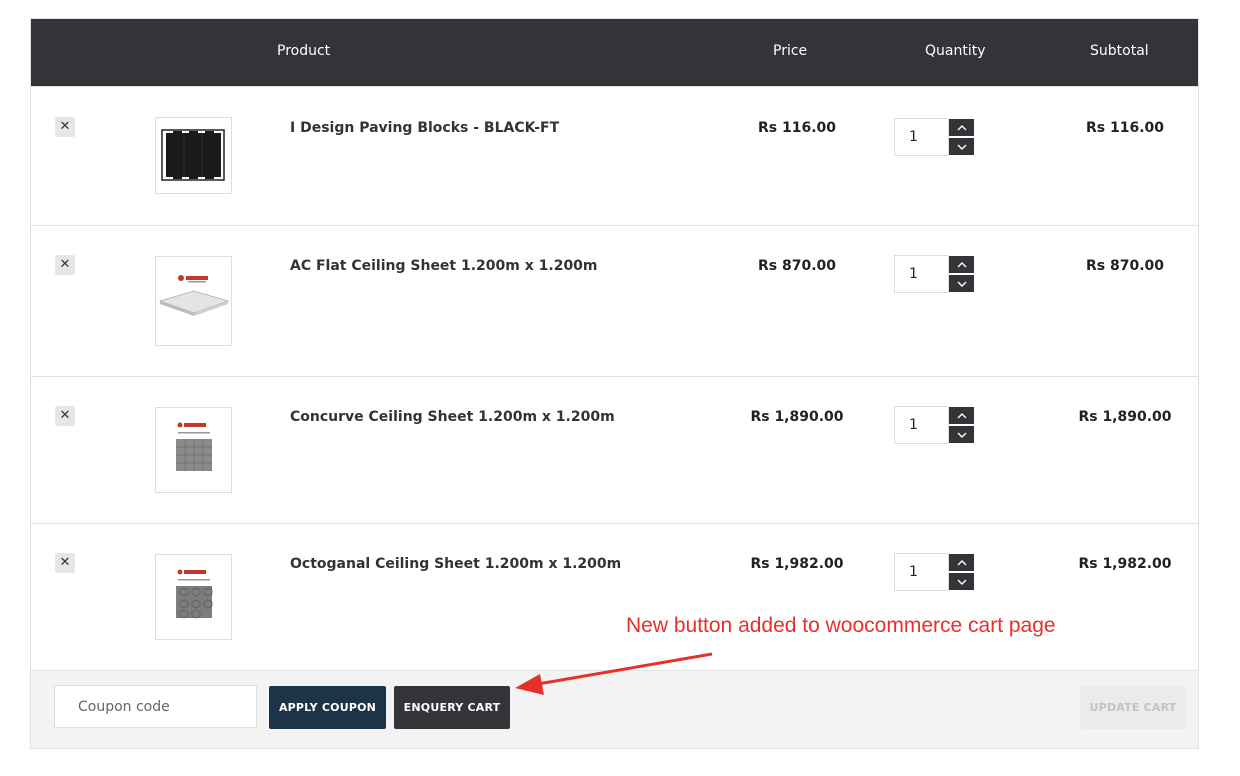 Image resolution: width=1240 pixels, height=776 pixels. What do you see at coordinates (1124, 266) in the screenshot?
I see `product-subtotal: Rs 870.00` at bounding box center [1124, 266].